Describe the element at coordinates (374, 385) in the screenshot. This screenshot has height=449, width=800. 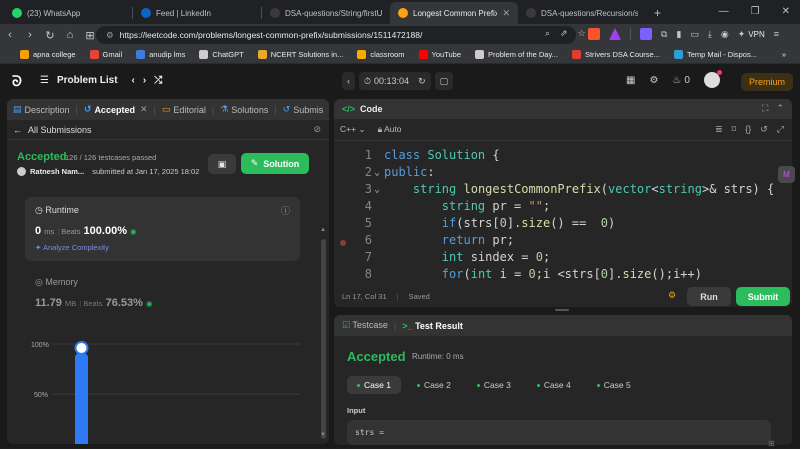
I see `case-tab: Case 1` at that location.